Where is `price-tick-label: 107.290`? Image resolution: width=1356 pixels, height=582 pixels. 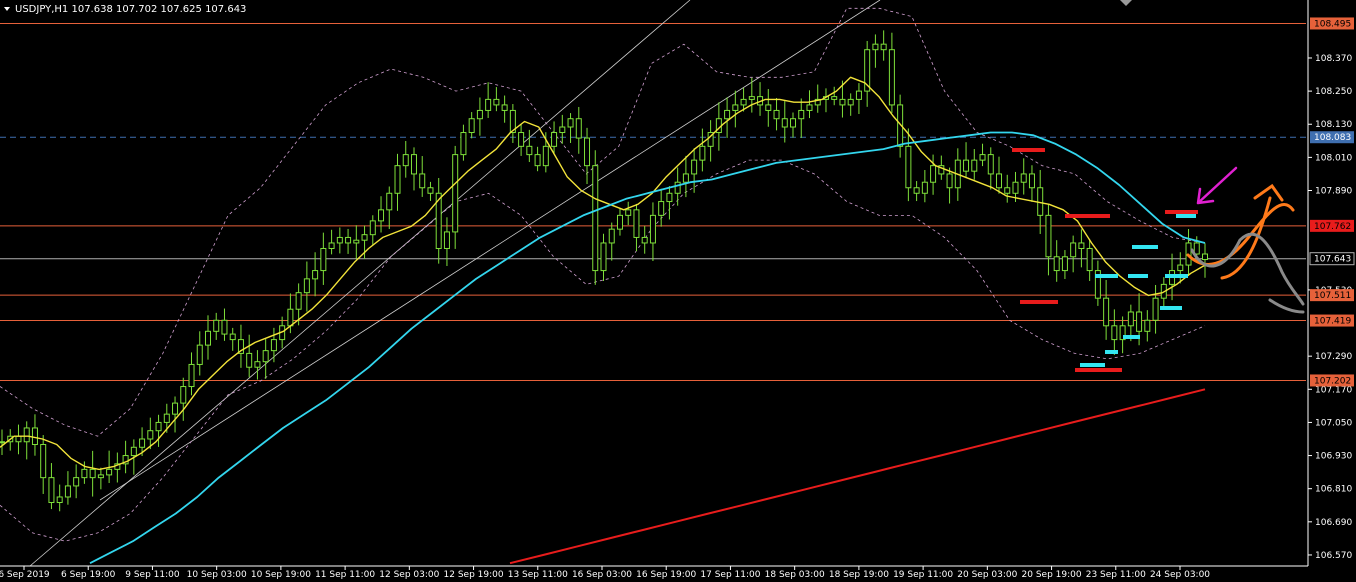
price-tick-label: 107.290 is located at coordinates (1333, 357).